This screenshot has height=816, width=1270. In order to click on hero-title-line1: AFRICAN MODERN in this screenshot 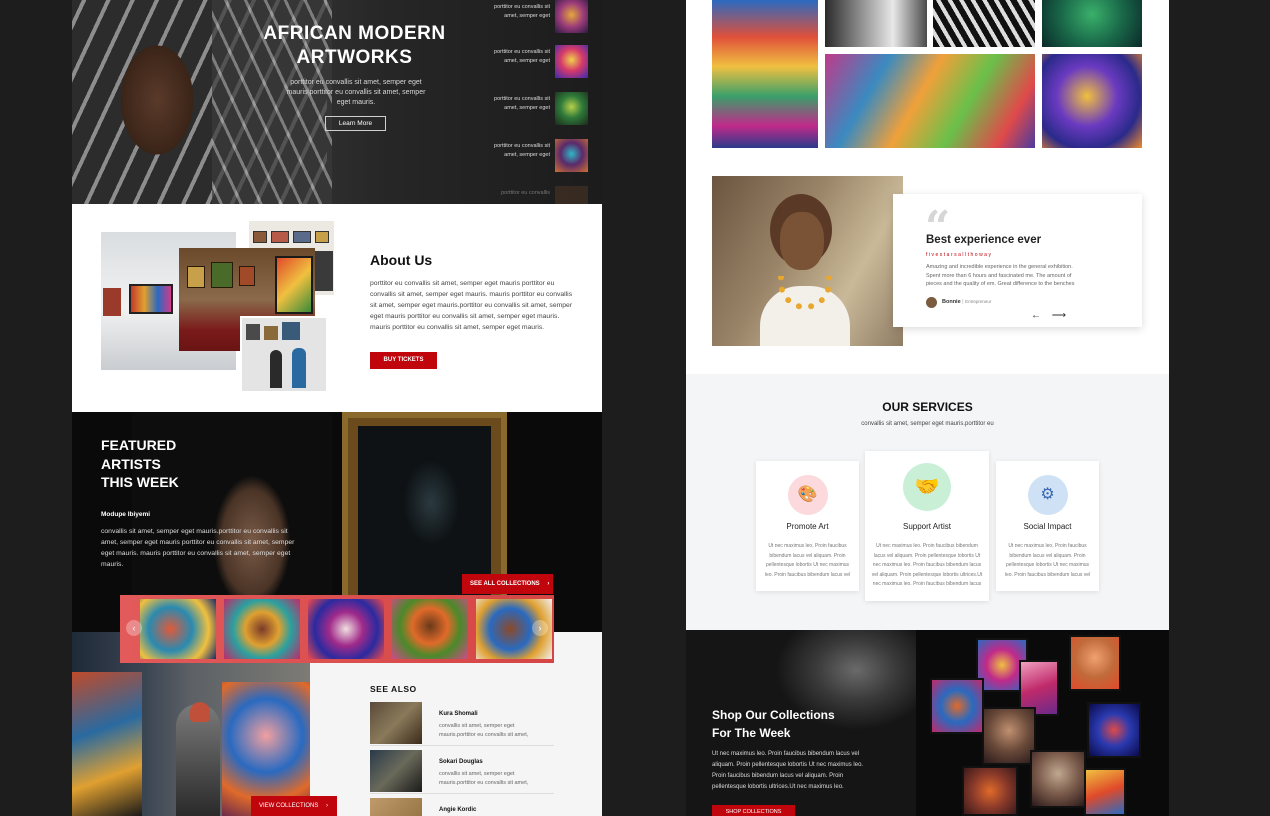, I will do `click(354, 33)`.